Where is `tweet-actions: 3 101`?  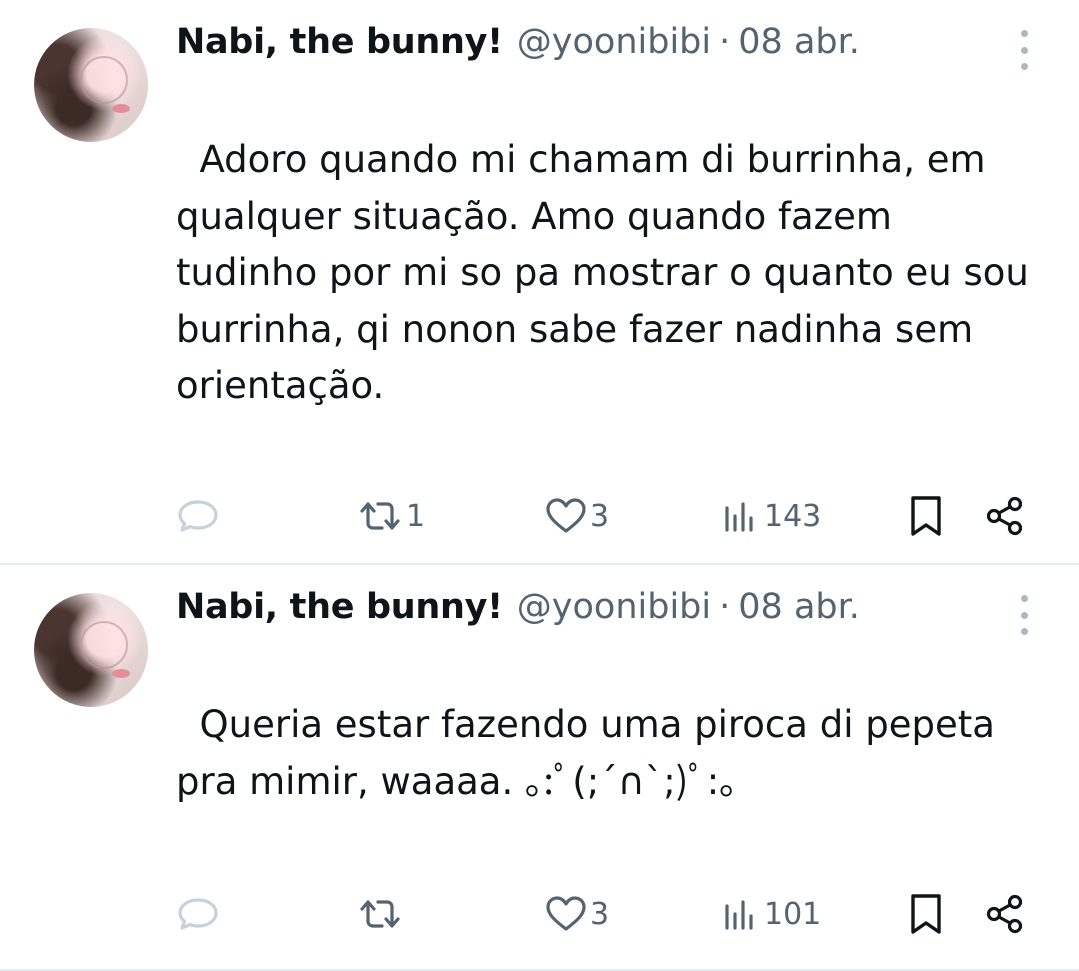
tweet-actions: 3 101 is located at coordinates (539, 914).